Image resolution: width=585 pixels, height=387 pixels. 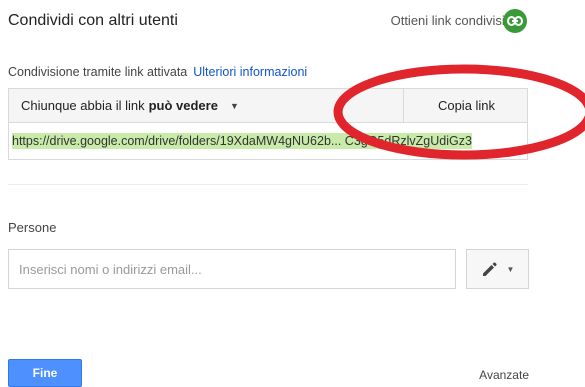 What do you see at coordinates (497, 269) in the screenshot?
I see `permission-edit-button: ▼` at bounding box center [497, 269].